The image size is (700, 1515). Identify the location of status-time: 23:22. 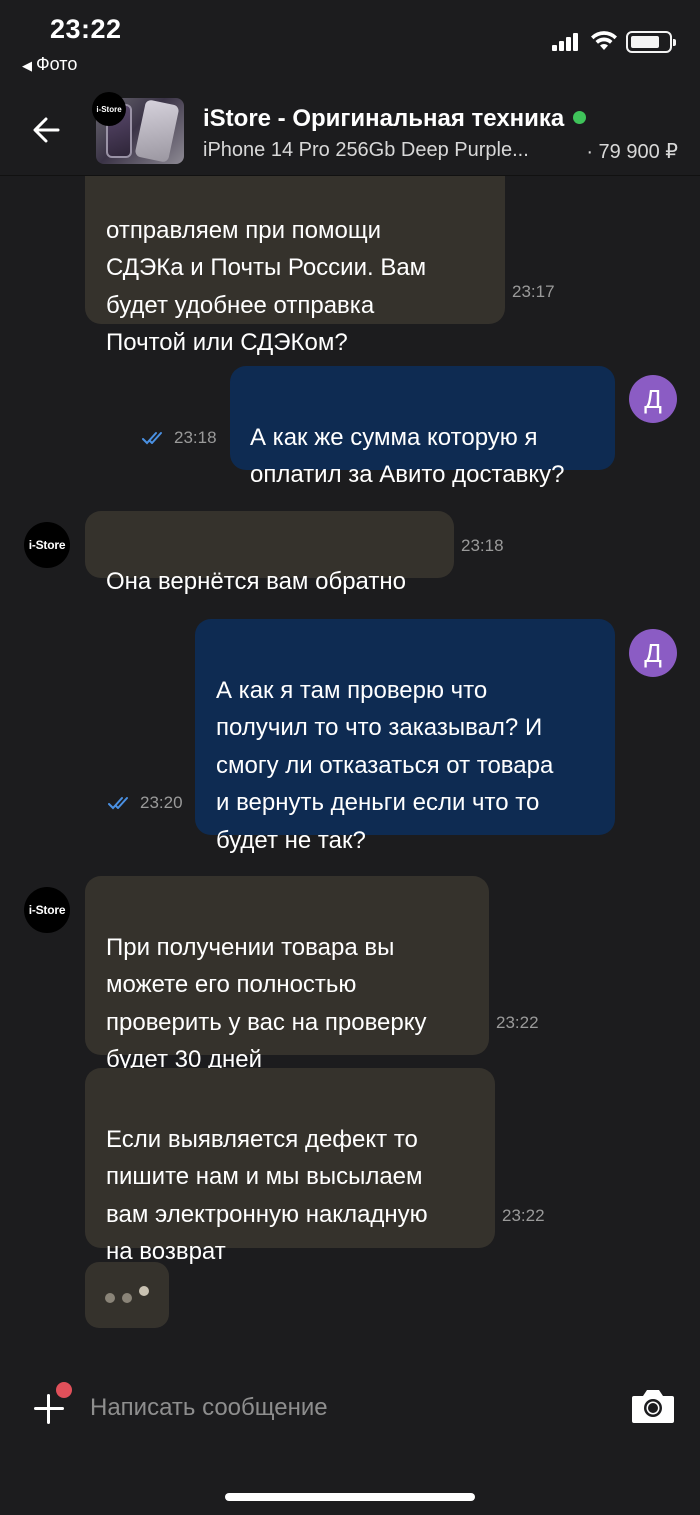
(86, 29).